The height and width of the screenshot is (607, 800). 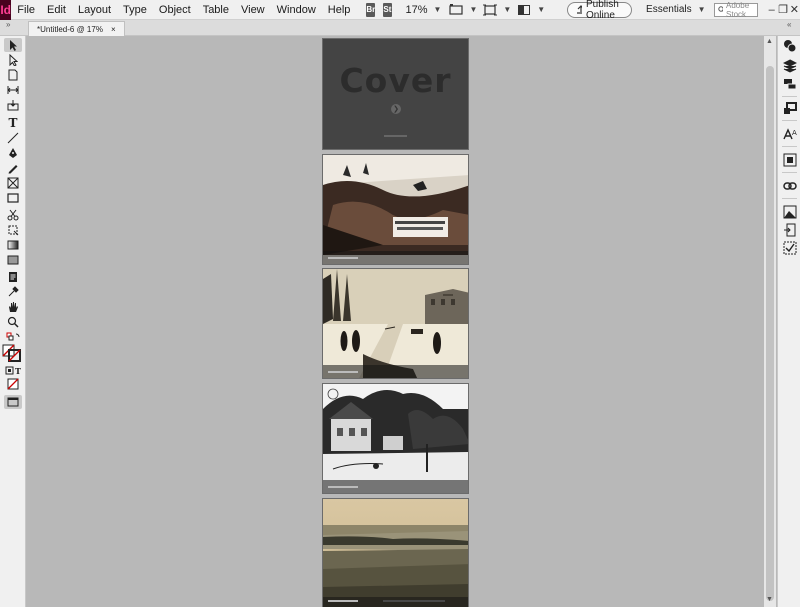 I want to click on cover-underline, so click(x=395, y=136).